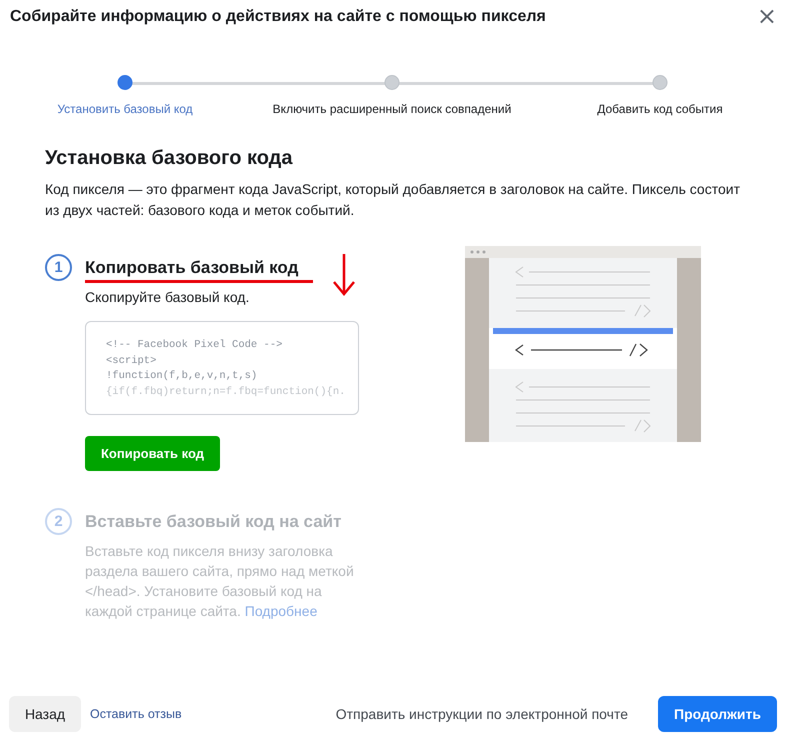  Describe the element at coordinates (58, 267) in the screenshot. I see `step-number: 1` at that location.